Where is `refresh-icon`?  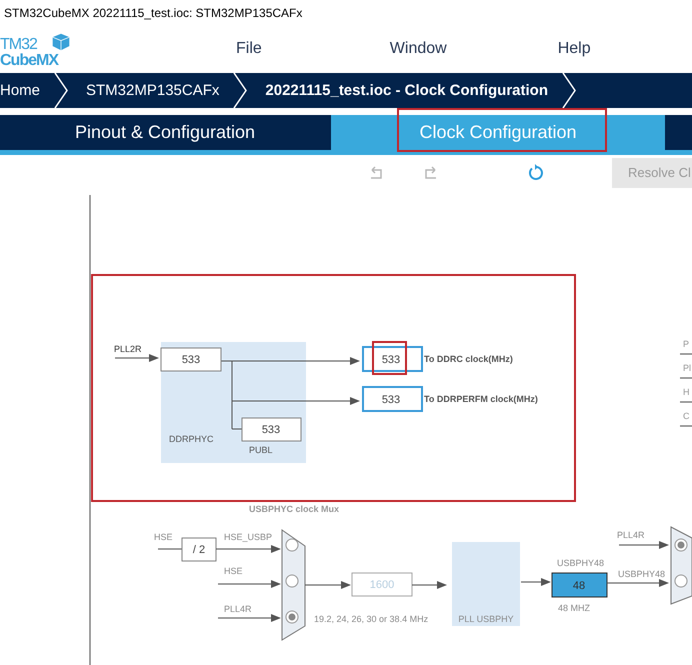 refresh-icon is located at coordinates (535, 173).